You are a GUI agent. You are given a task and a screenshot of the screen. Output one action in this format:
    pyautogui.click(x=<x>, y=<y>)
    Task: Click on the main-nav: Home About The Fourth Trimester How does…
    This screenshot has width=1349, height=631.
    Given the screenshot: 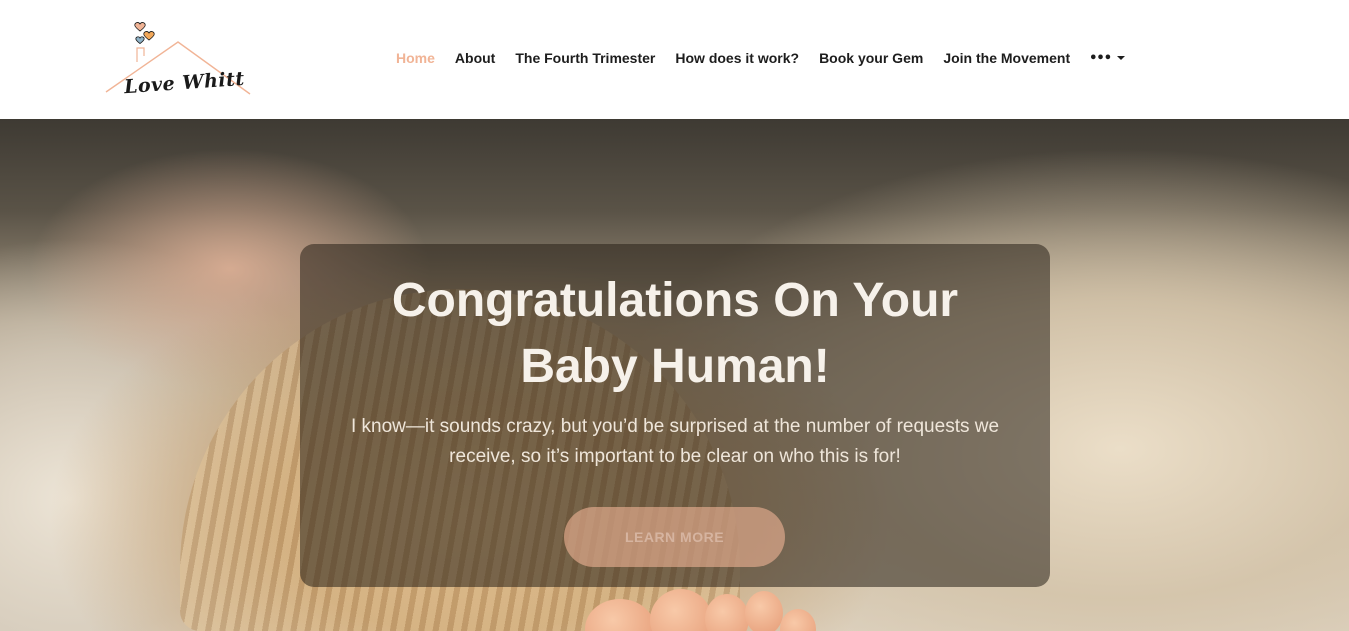 What is the action you would take?
    pyautogui.click(x=756, y=58)
    